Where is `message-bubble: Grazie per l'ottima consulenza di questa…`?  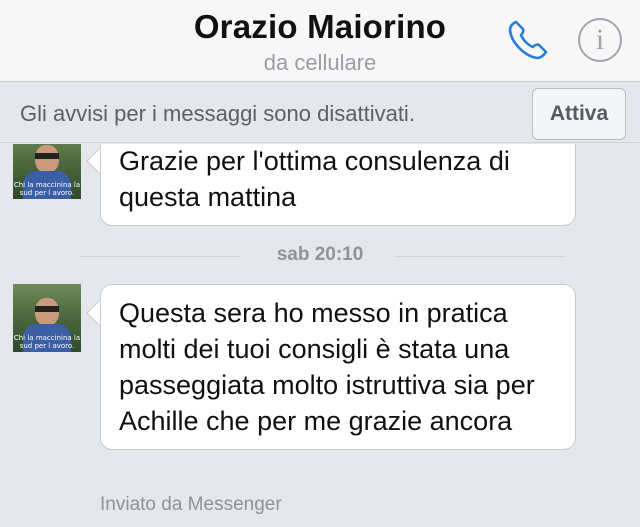
message-bubble: Grazie per l'ottima consulenza di questa… is located at coordinates (338, 185).